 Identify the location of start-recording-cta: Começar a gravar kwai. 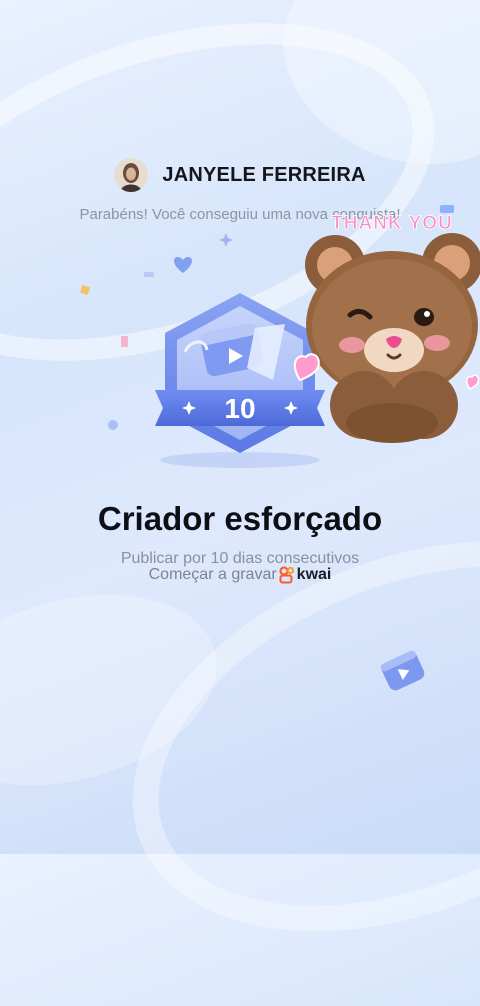
(240, 575).